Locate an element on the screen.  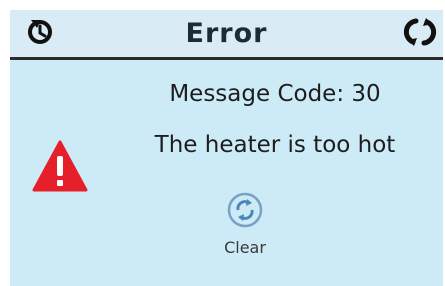
message-code: Message Code: 30 is located at coordinates (275, 94).